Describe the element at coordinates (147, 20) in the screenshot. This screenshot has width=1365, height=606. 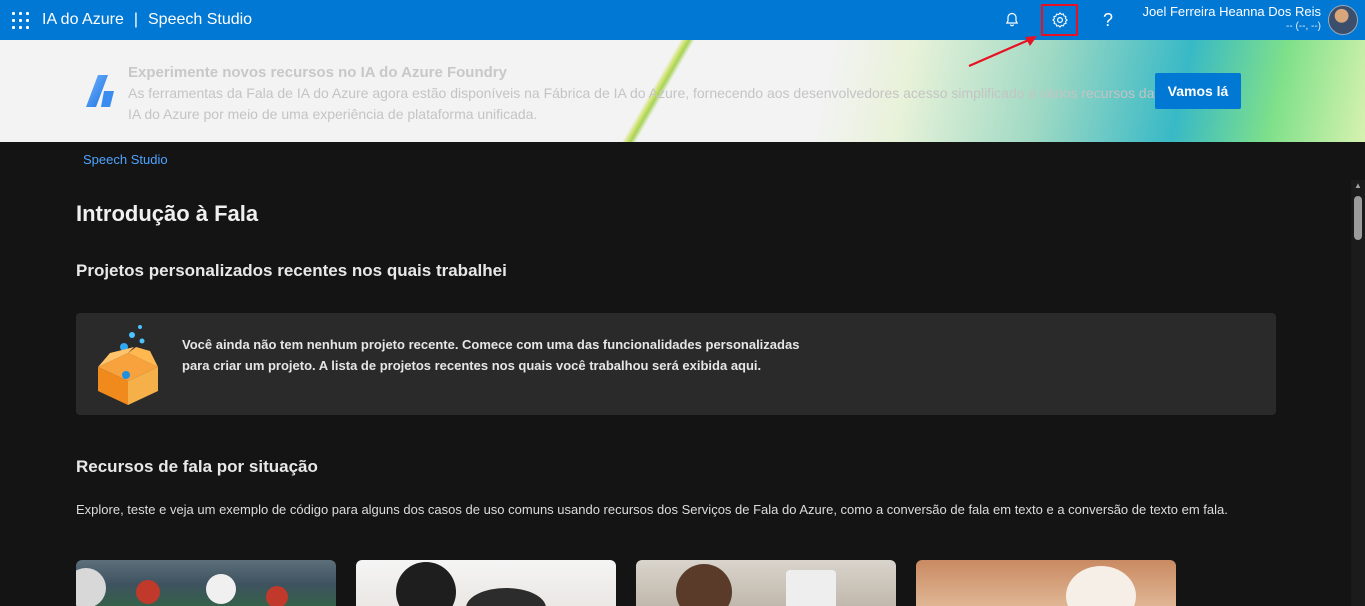
I see `brand: IA do Azure | Speech Studio` at that location.